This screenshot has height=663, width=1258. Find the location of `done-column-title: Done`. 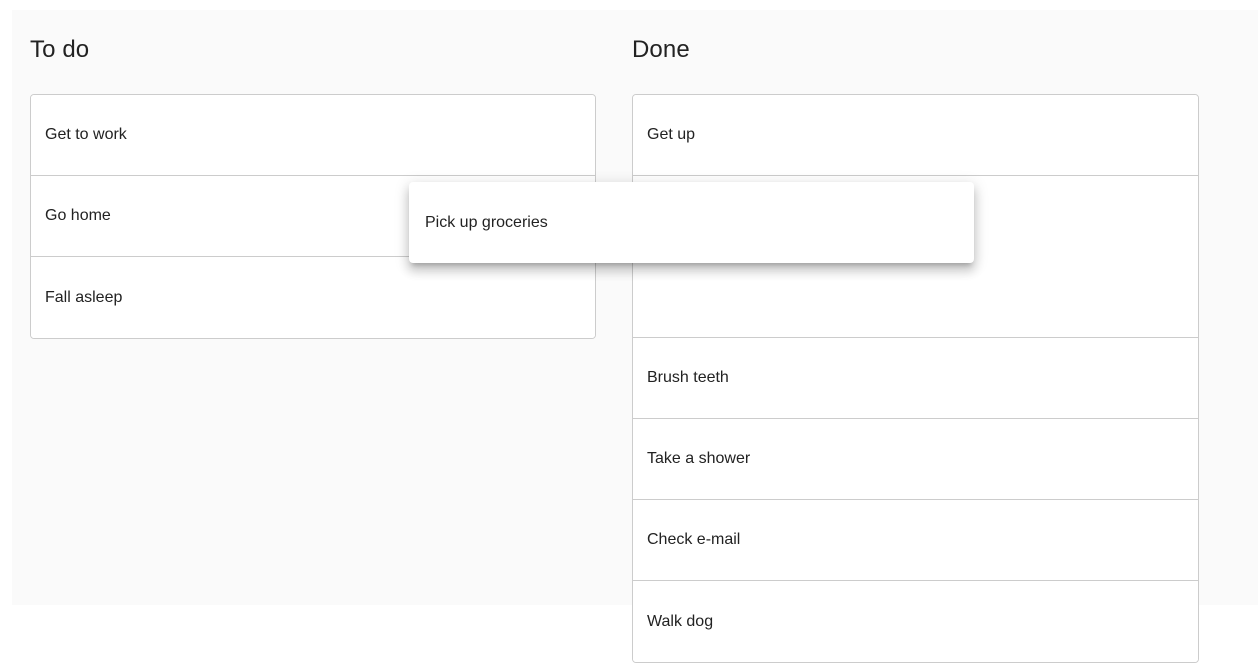

done-column-title: Done is located at coordinates (661, 49).